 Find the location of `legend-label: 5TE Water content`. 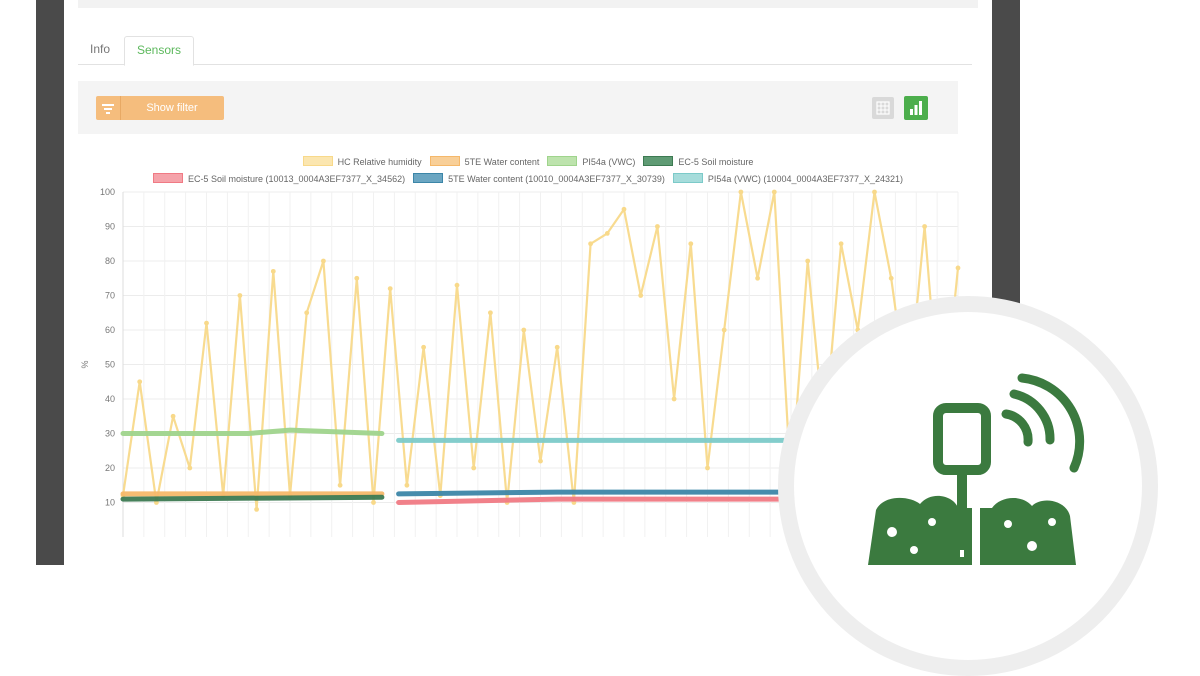

legend-label: 5TE Water content is located at coordinates (502, 162).